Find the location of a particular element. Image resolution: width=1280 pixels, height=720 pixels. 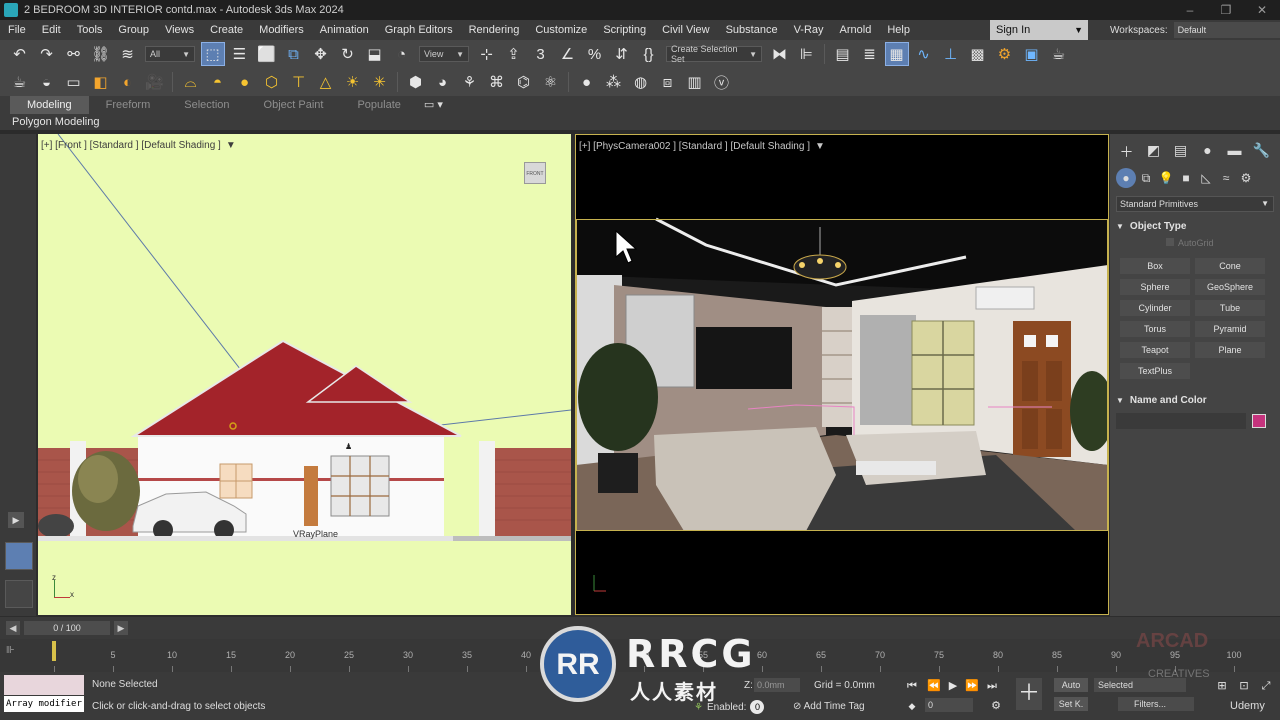

zoom-extents-icon: ⊞ is located at coordinates (1222, 686).